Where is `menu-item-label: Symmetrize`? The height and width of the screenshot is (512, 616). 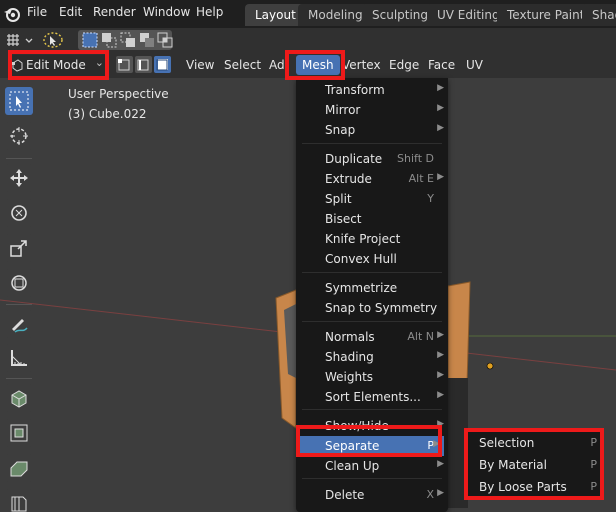
menu-item-label: Symmetrize is located at coordinates (361, 288).